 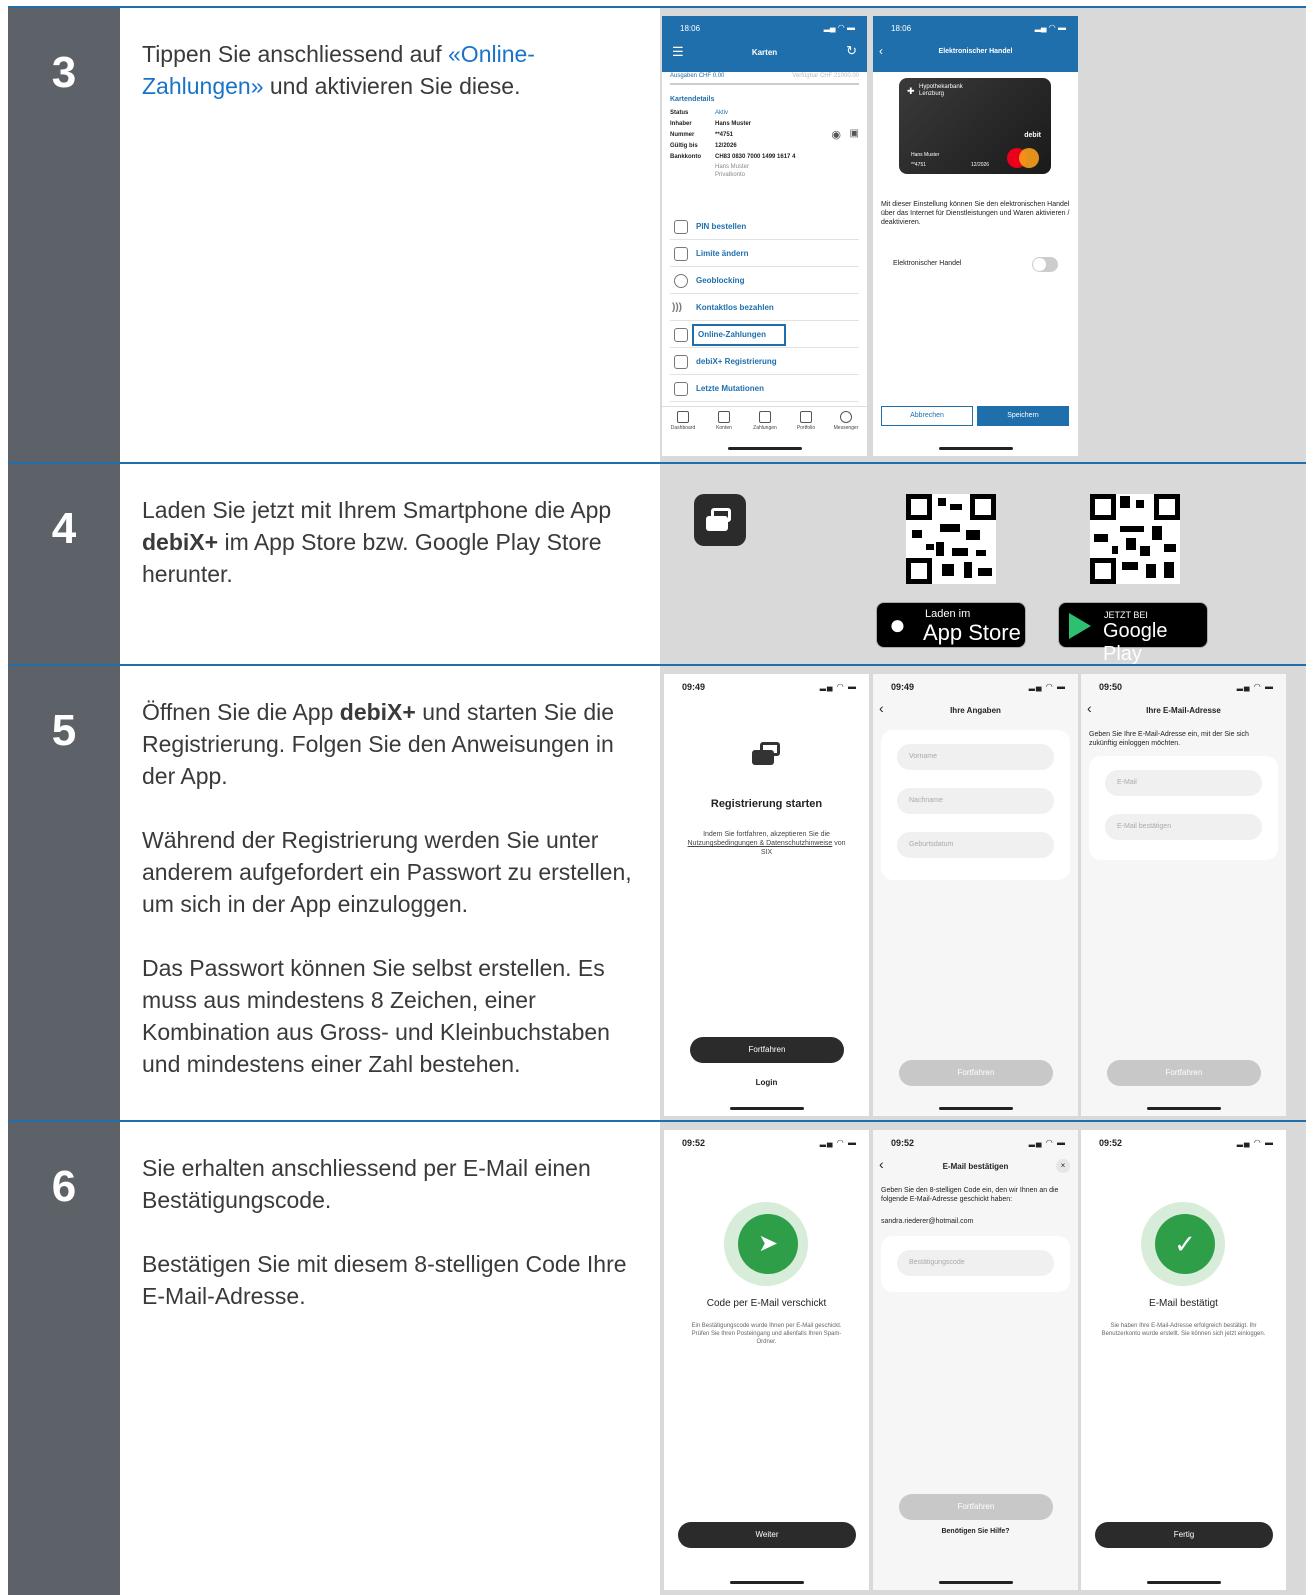 What do you see at coordinates (64, 235) in the screenshot?
I see `step-number: 3` at bounding box center [64, 235].